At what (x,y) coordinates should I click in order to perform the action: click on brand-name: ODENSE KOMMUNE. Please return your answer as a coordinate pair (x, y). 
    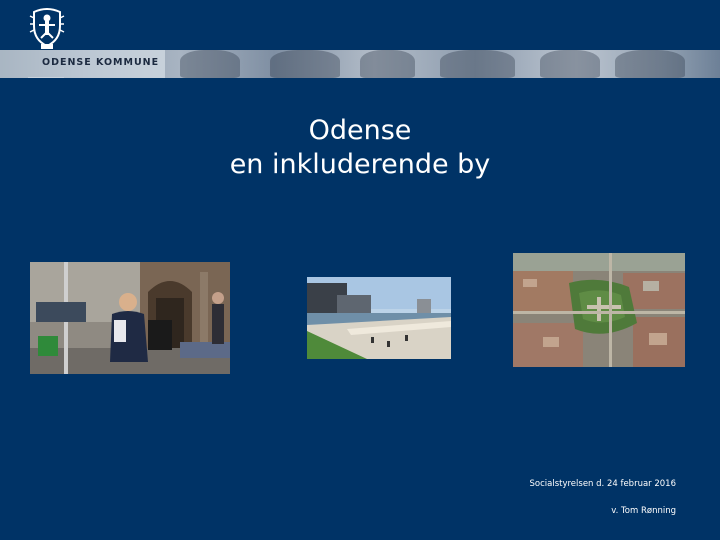
    Looking at the image, I should click on (101, 62).